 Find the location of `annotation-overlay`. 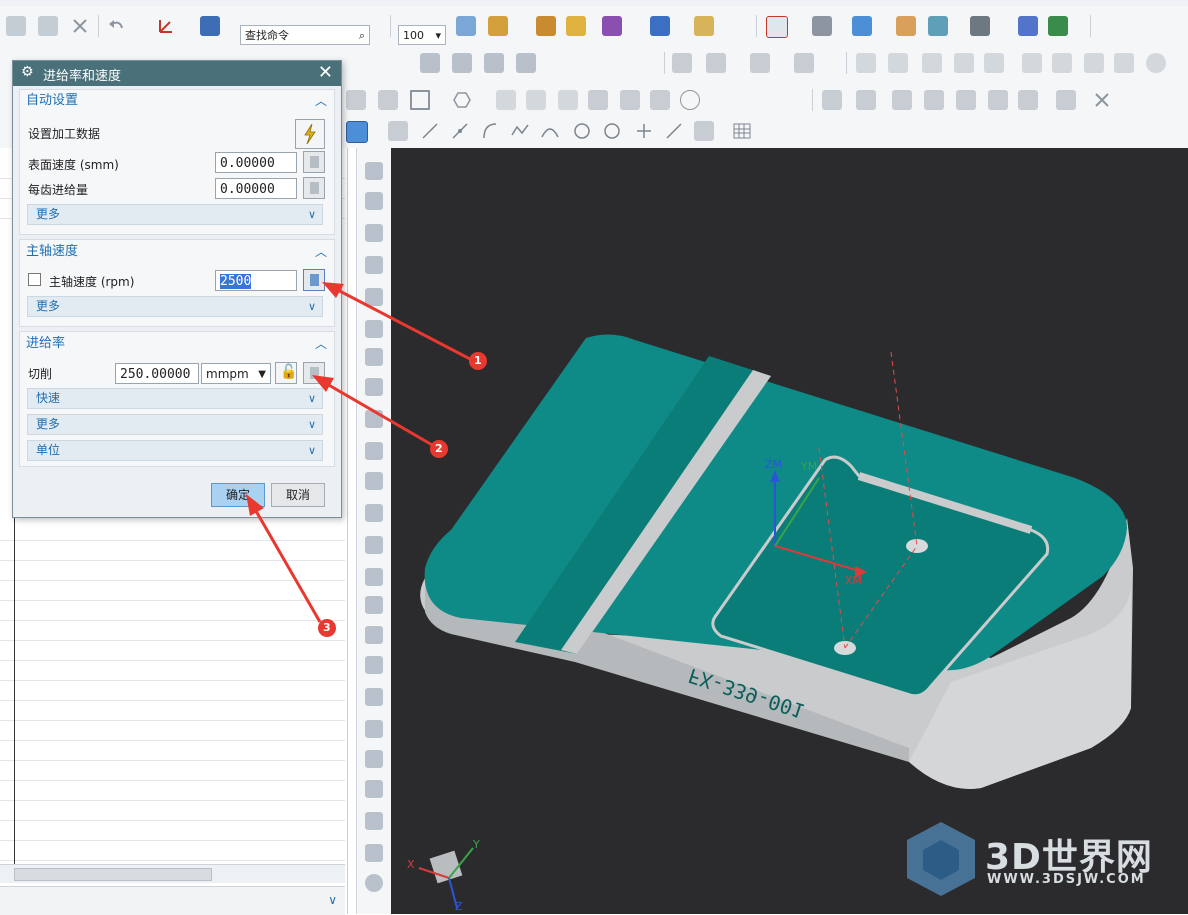

annotation-overlay is located at coordinates (366, 459).